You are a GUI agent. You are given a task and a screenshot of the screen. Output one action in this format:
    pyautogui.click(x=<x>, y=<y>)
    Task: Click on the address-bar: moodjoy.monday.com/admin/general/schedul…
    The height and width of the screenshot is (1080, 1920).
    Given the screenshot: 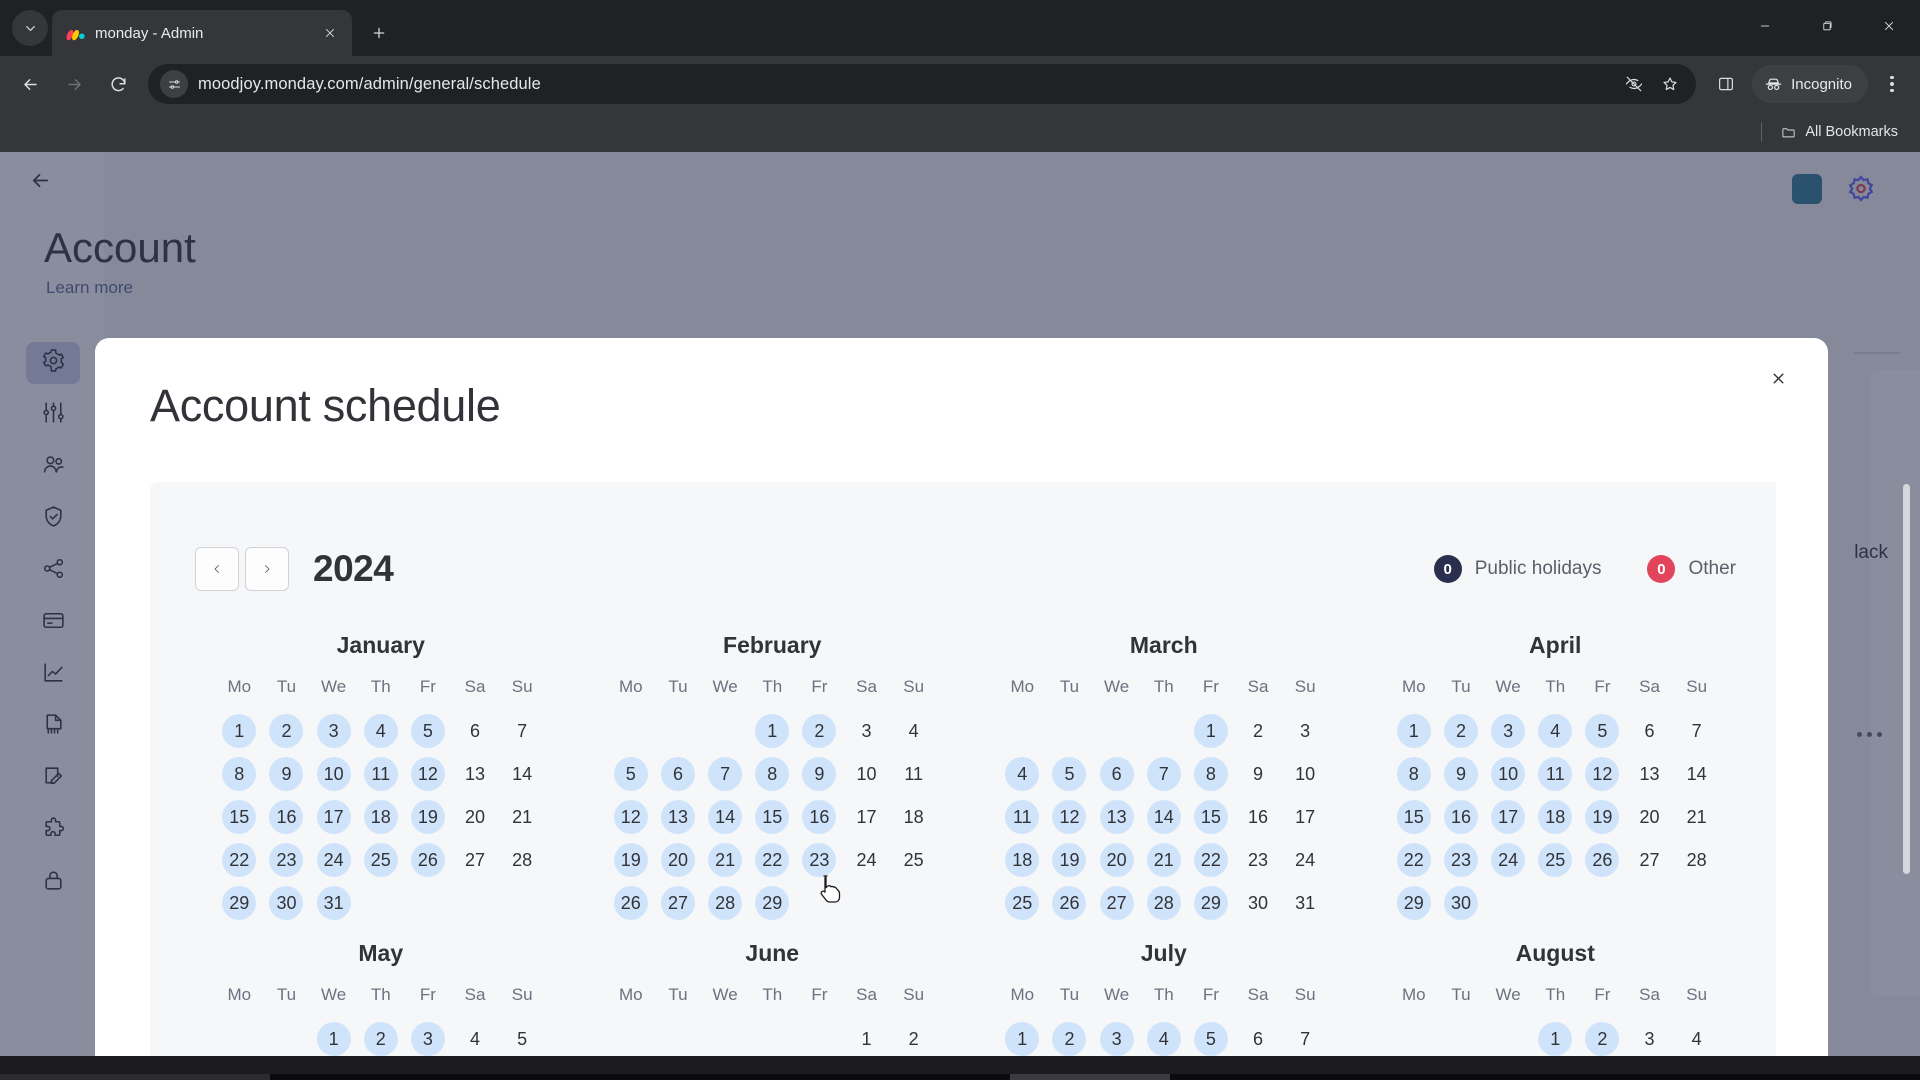 What is the action you would take?
    pyautogui.click(x=922, y=84)
    